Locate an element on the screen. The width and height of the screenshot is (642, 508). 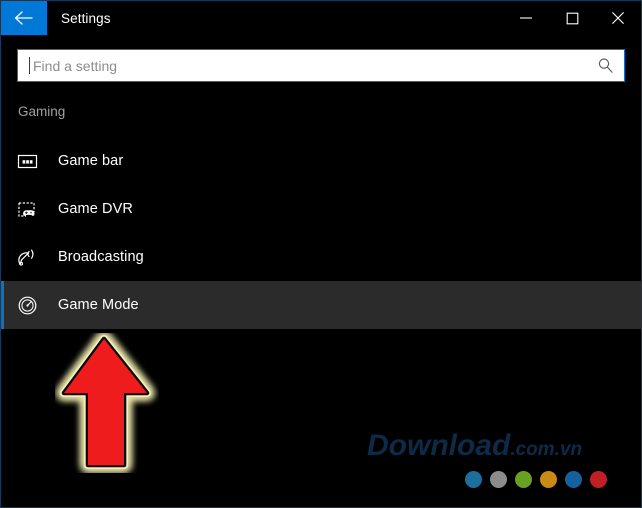
minimize-icon is located at coordinates (526, 18).